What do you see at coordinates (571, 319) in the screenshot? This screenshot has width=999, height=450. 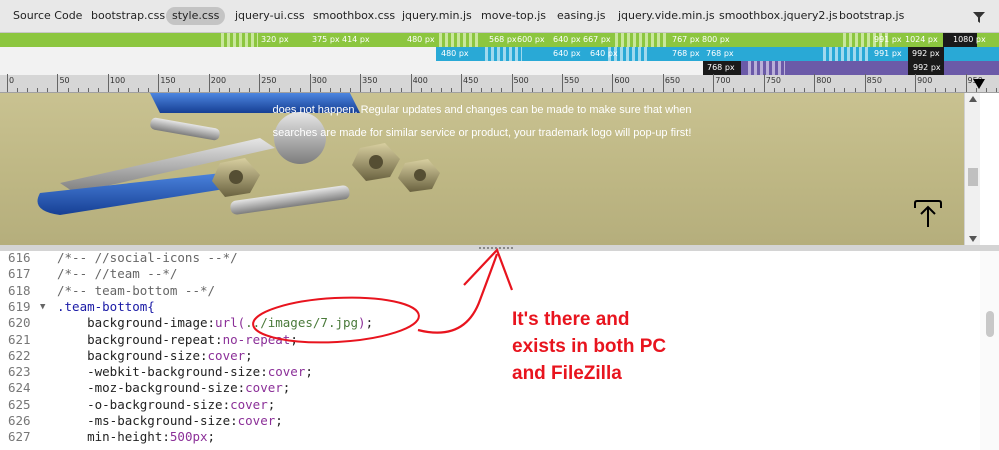 I see `annotation-line: It's there and` at bounding box center [571, 319].